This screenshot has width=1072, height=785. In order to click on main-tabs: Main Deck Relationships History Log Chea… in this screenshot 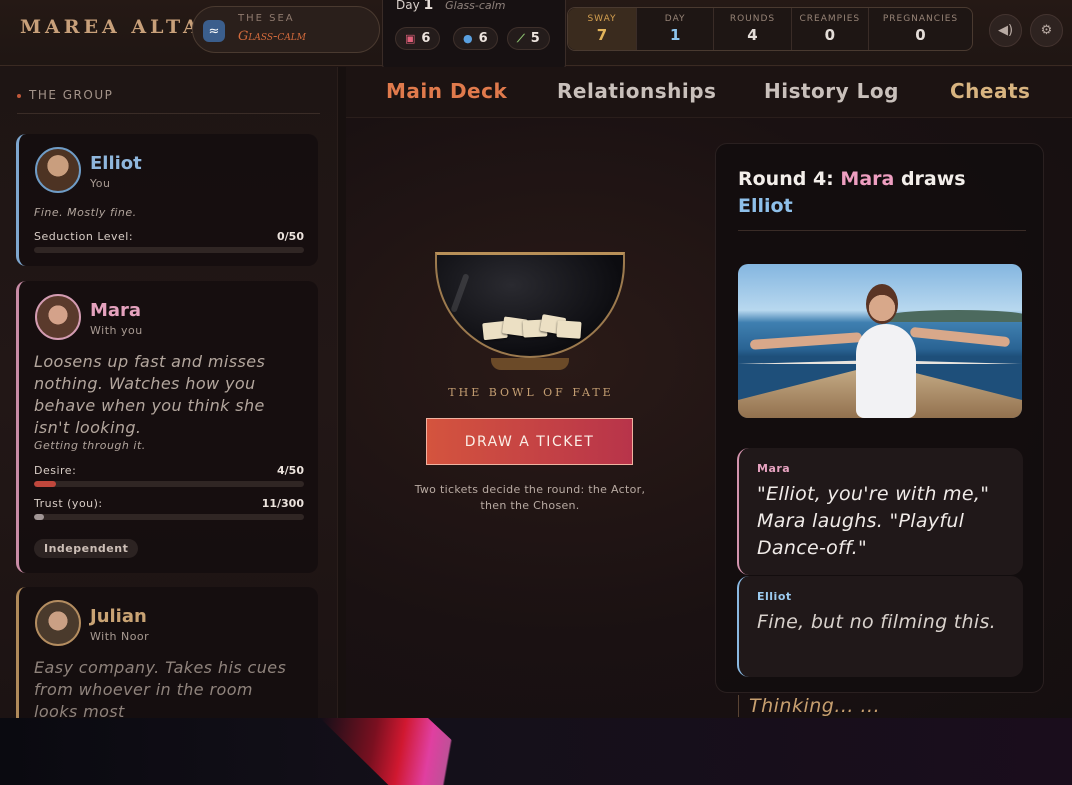, I will do `click(709, 92)`.